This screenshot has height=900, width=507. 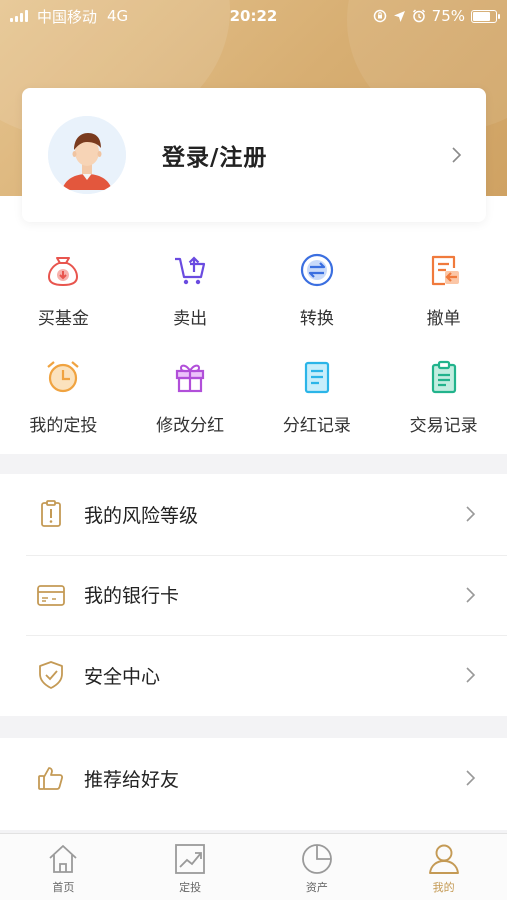 What do you see at coordinates (87, 155) in the screenshot?
I see `avatar` at bounding box center [87, 155].